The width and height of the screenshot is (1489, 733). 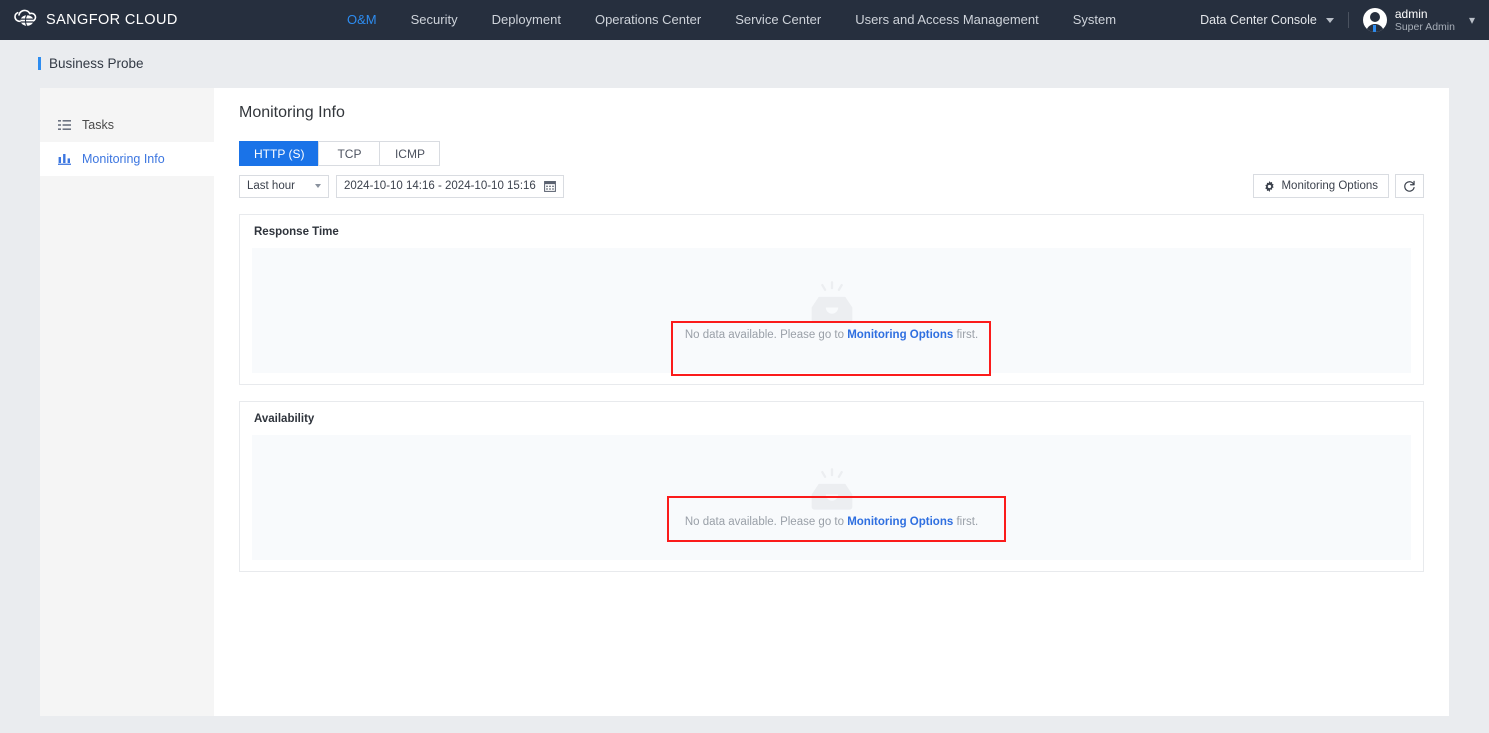 I want to click on nav-item-system: System, so click(x=1094, y=20).